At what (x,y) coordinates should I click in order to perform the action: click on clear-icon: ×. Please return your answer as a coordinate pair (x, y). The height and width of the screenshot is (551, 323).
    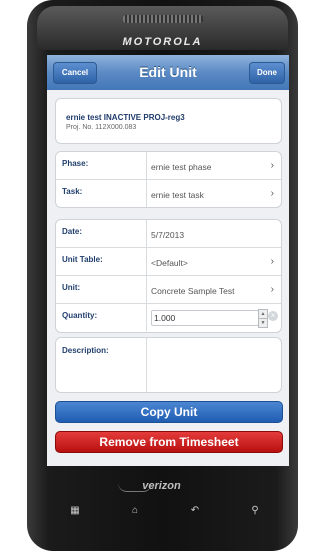
    Looking at the image, I should click on (273, 316).